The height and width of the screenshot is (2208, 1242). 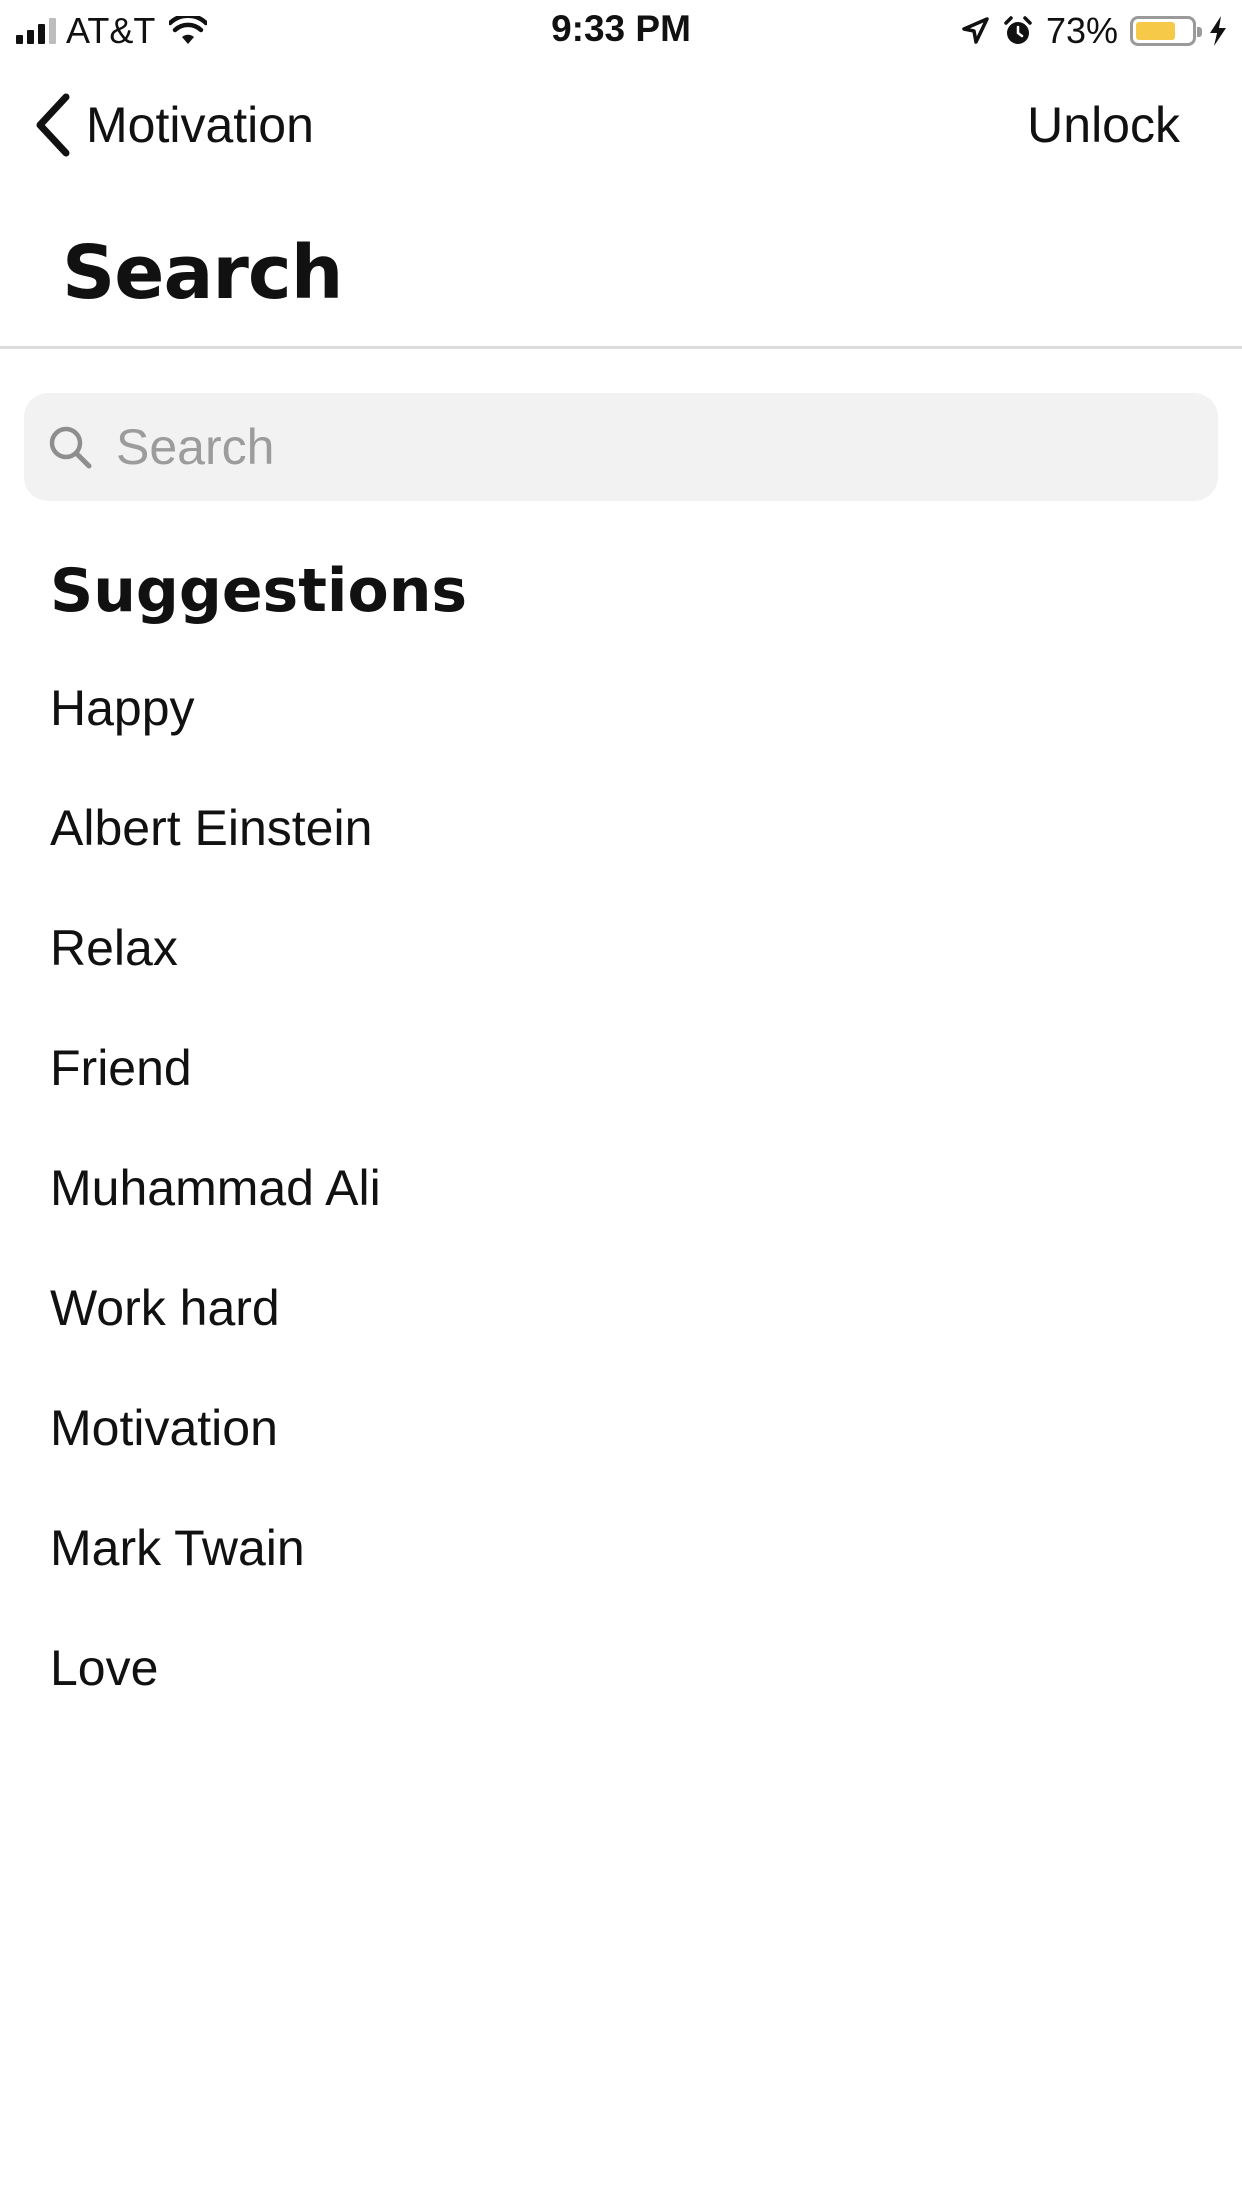 I want to click on back-button-label: Motivation, so click(x=200, y=125).